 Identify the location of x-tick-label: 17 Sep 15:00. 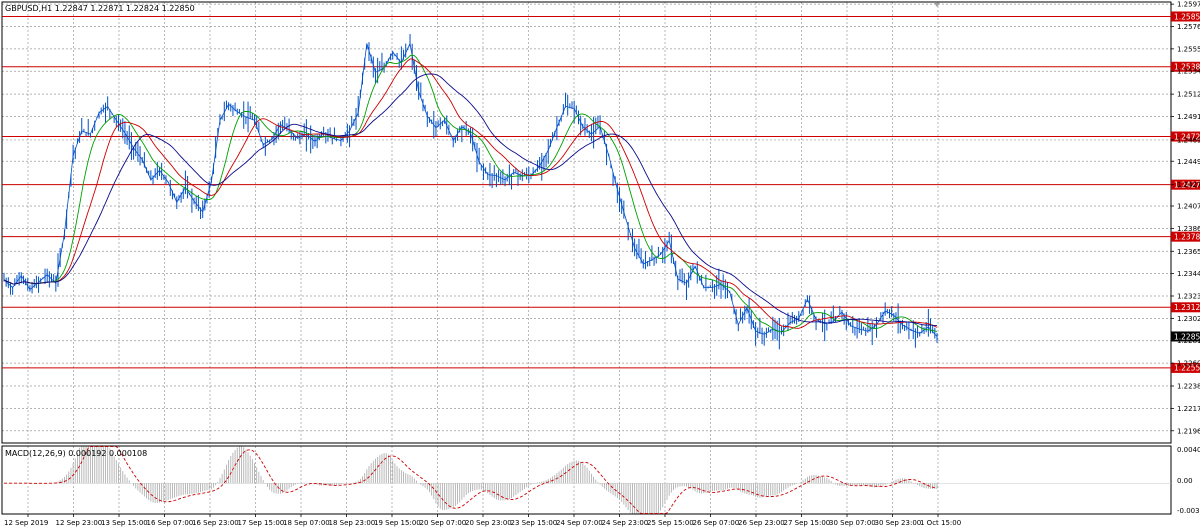
(261, 523).